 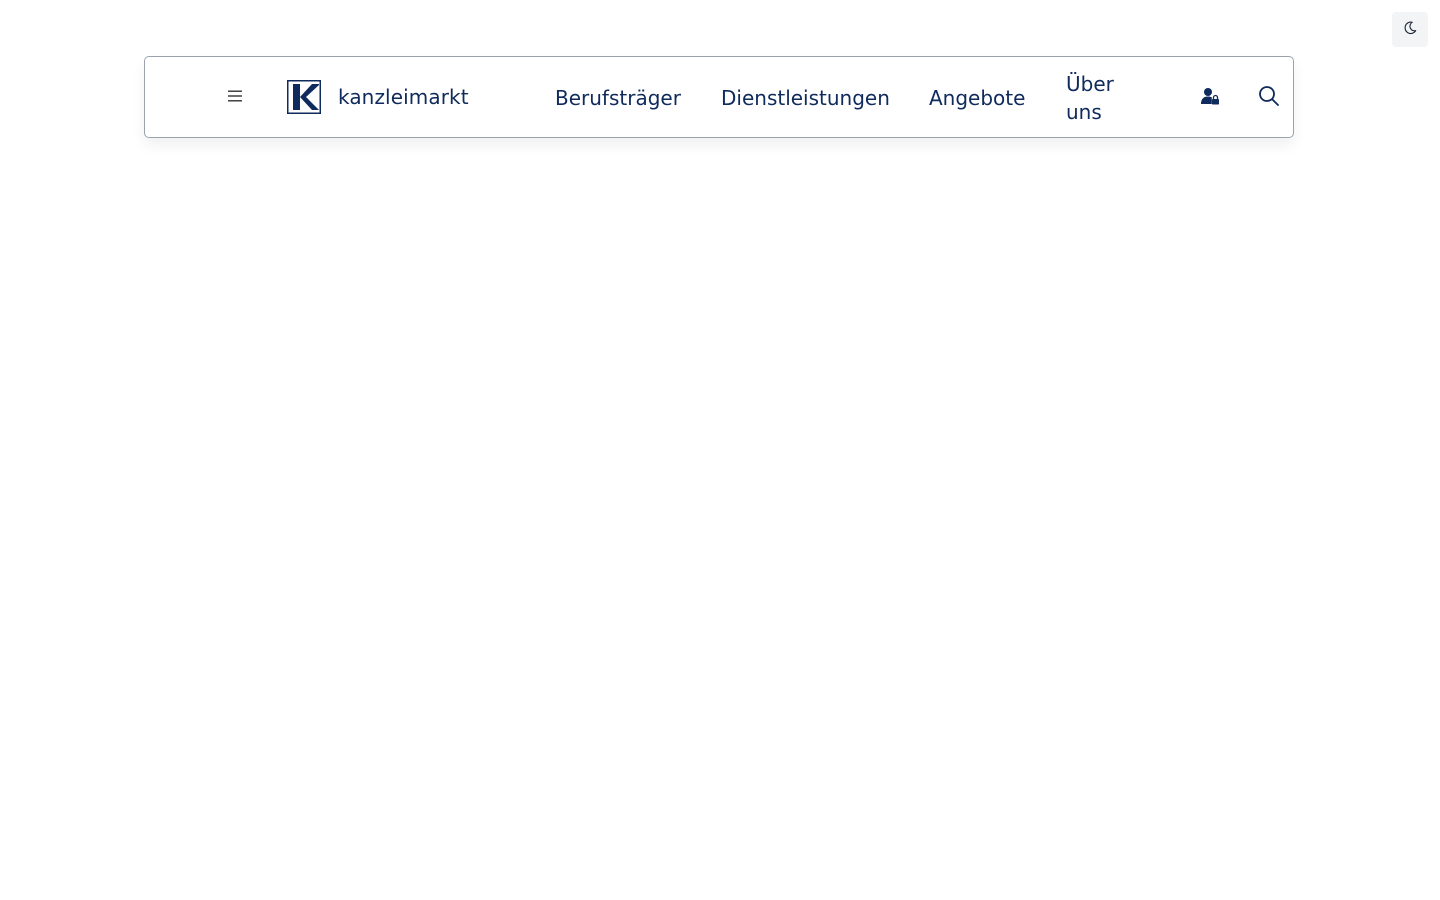 I want to click on nav-link-angebote: Angebote, so click(x=977, y=98).